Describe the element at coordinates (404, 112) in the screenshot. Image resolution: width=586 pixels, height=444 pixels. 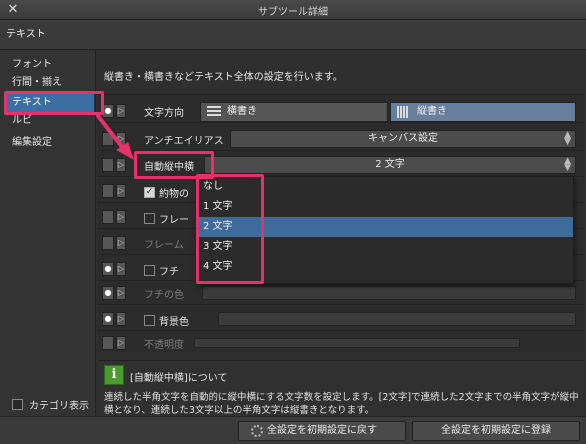
I see `vertical-text-icon` at that location.